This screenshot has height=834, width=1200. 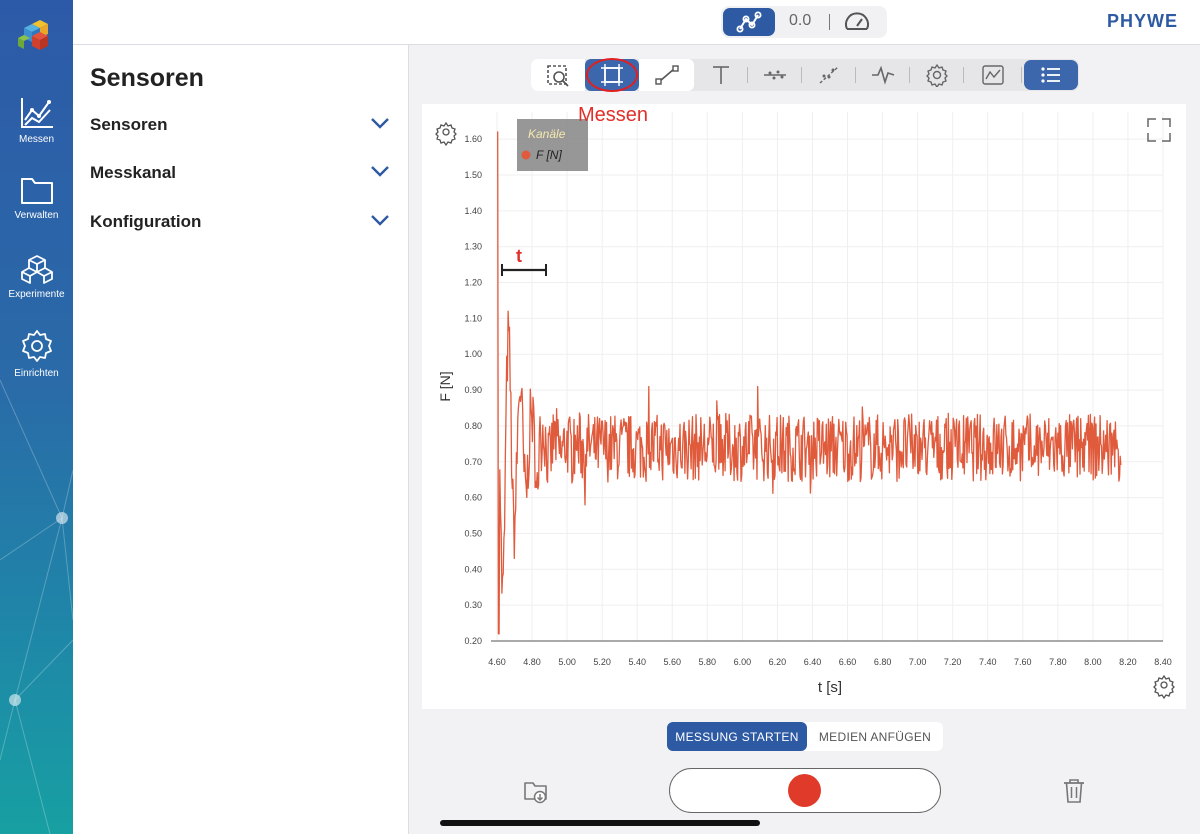 I want to click on x-tick-label: 7.00, so click(x=918, y=662).